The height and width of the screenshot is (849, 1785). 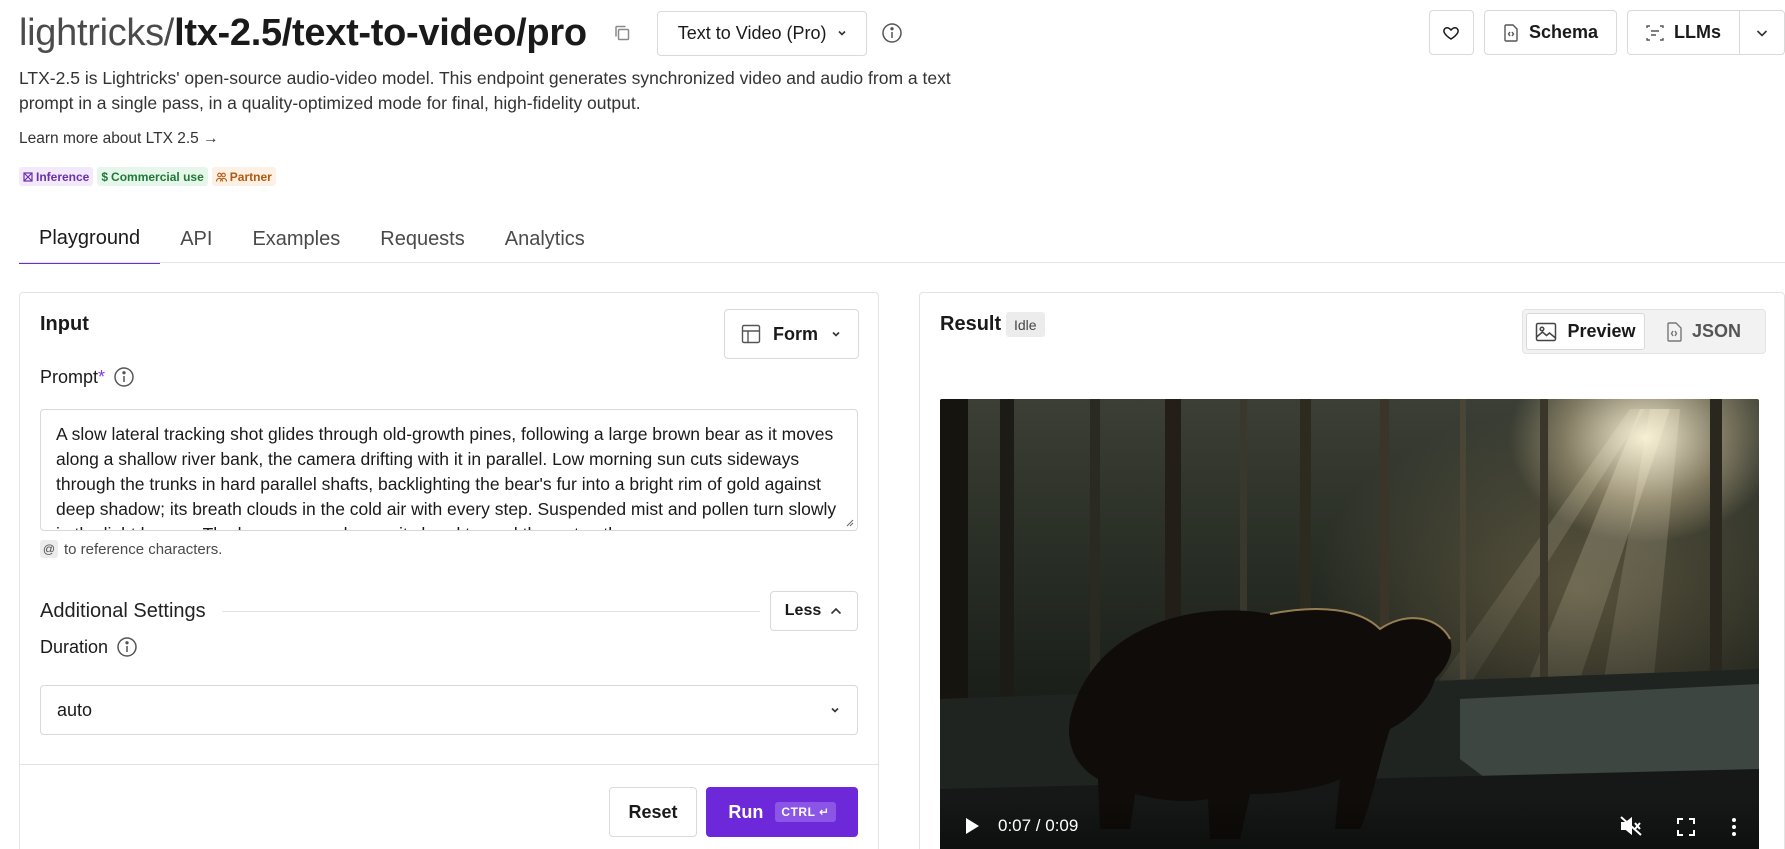 What do you see at coordinates (64, 324) in the screenshot?
I see `input-title: Input` at bounding box center [64, 324].